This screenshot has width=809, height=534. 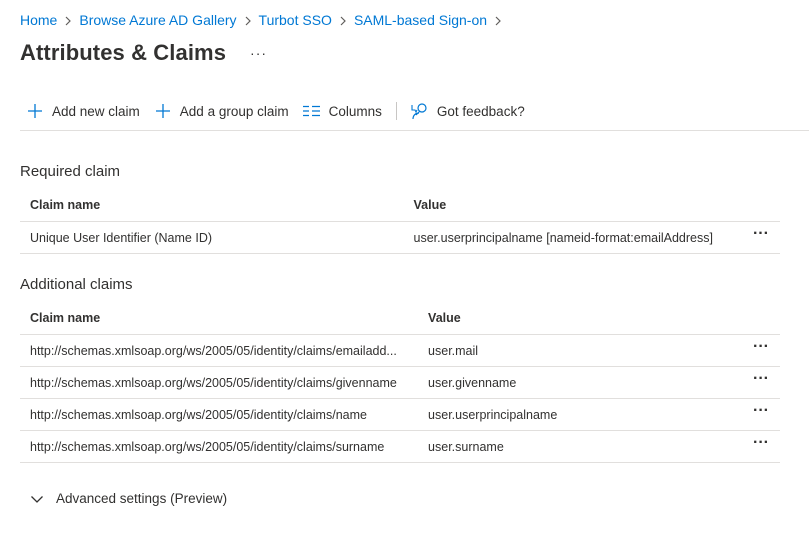 I want to click on add-group-claim-label: Add a group claim, so click(x=234, y=111).